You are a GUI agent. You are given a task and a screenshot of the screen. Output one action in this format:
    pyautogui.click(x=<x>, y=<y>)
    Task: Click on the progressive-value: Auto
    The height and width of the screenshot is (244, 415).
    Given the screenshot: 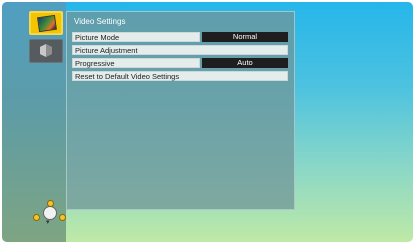 What is the action you would take?
    pyautogui.click(x=245, y=63)
    